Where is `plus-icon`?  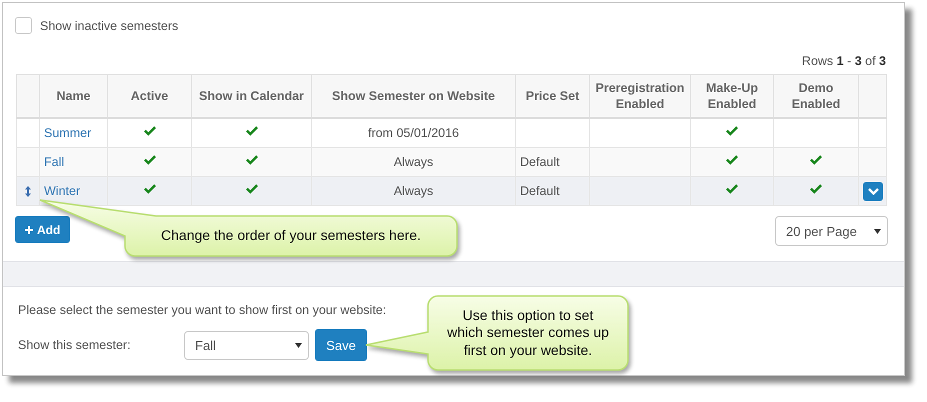
plus-icon is located at coordinates (29, 230).